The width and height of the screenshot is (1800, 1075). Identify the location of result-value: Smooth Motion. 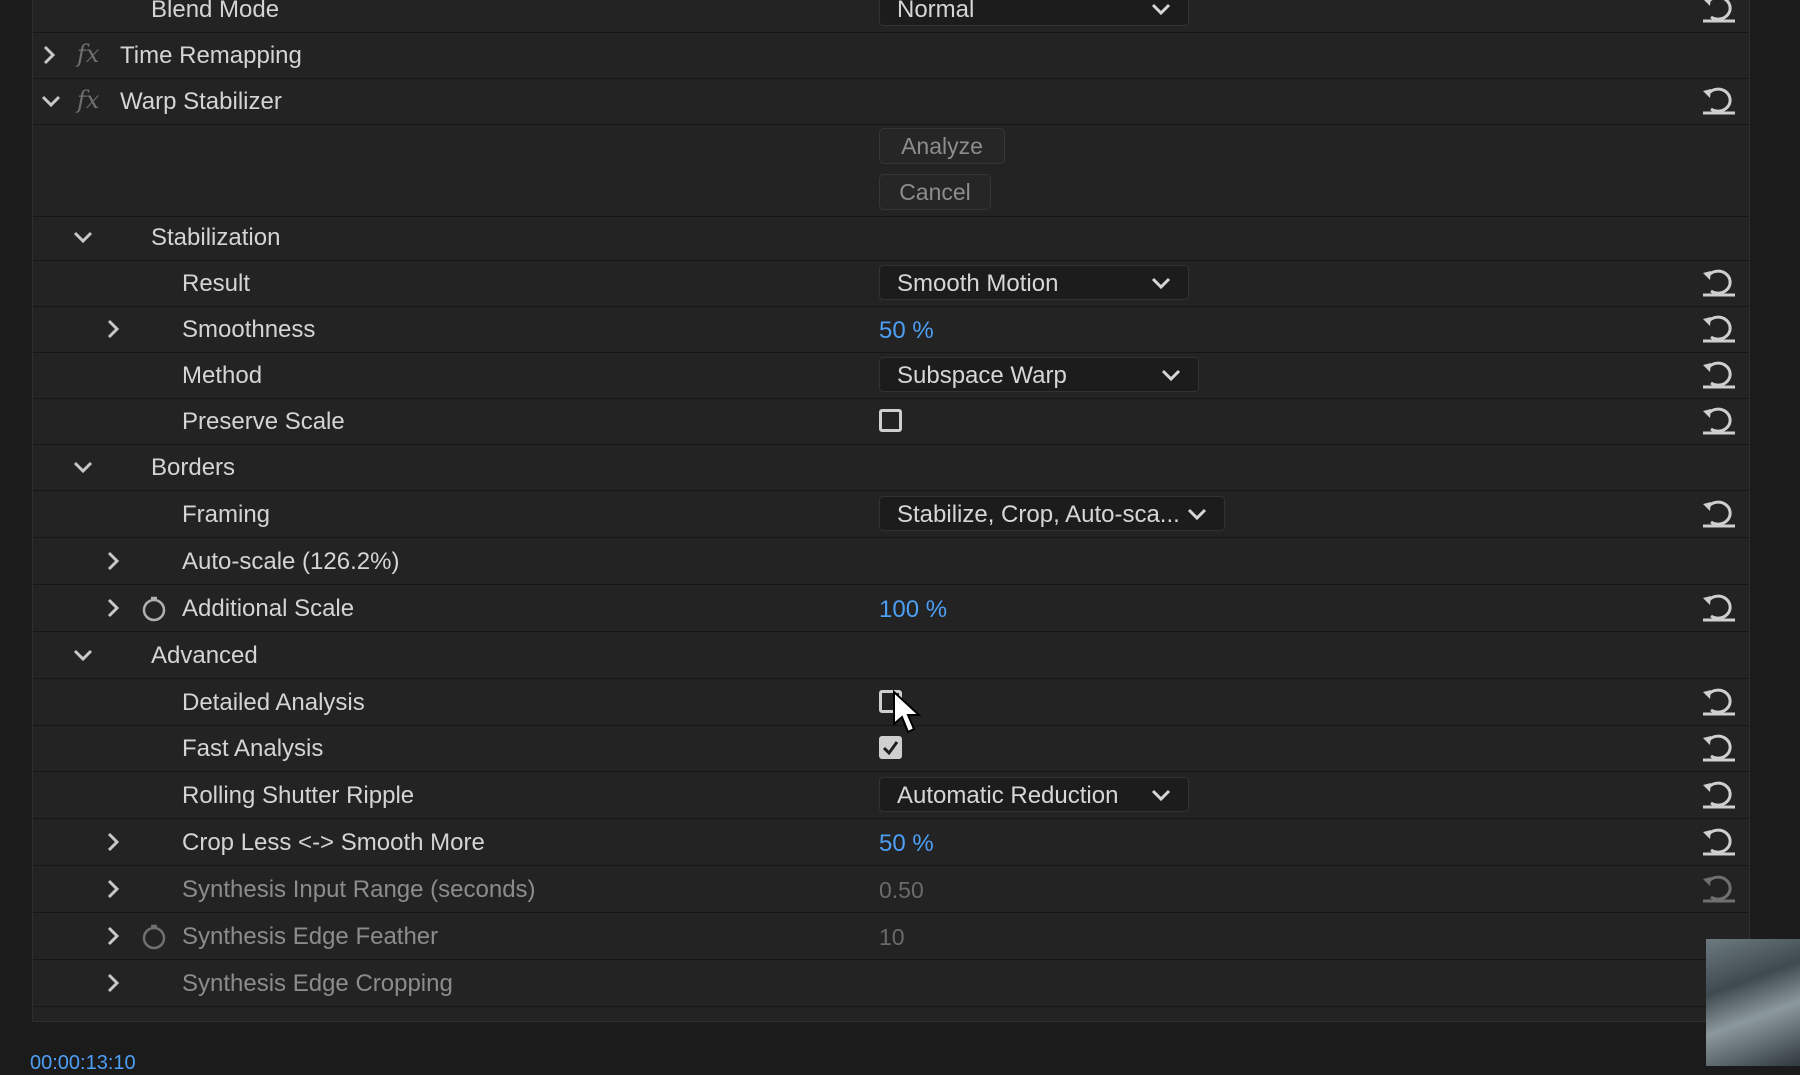
(978, 283).